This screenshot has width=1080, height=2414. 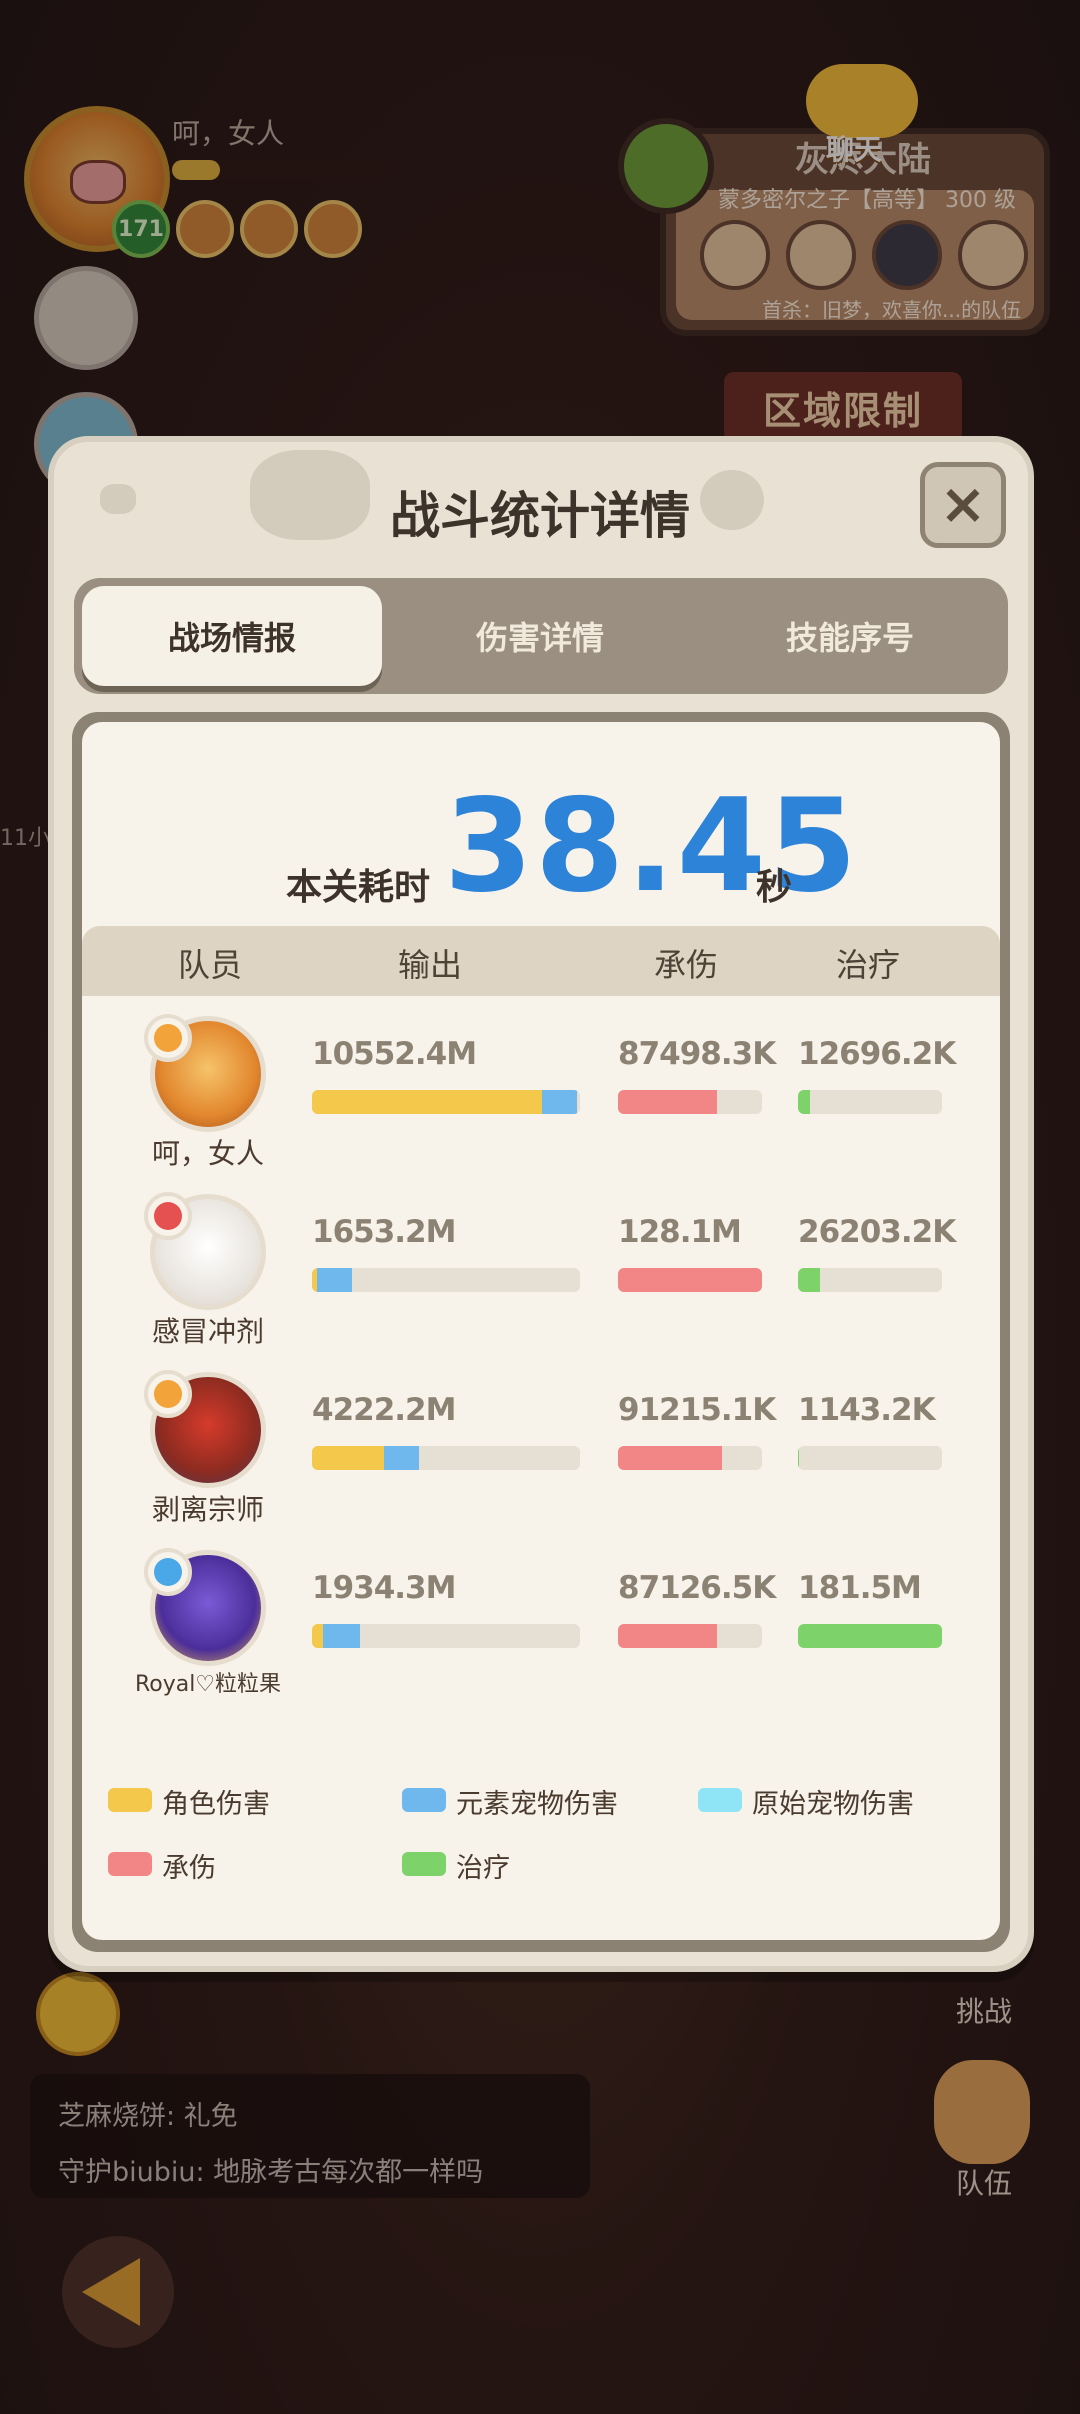 What do you see at coordinates (208, 1684) in the screenshot?
I see `member-name: Royal♡粒粒果` at bounding box center [208, 1684].